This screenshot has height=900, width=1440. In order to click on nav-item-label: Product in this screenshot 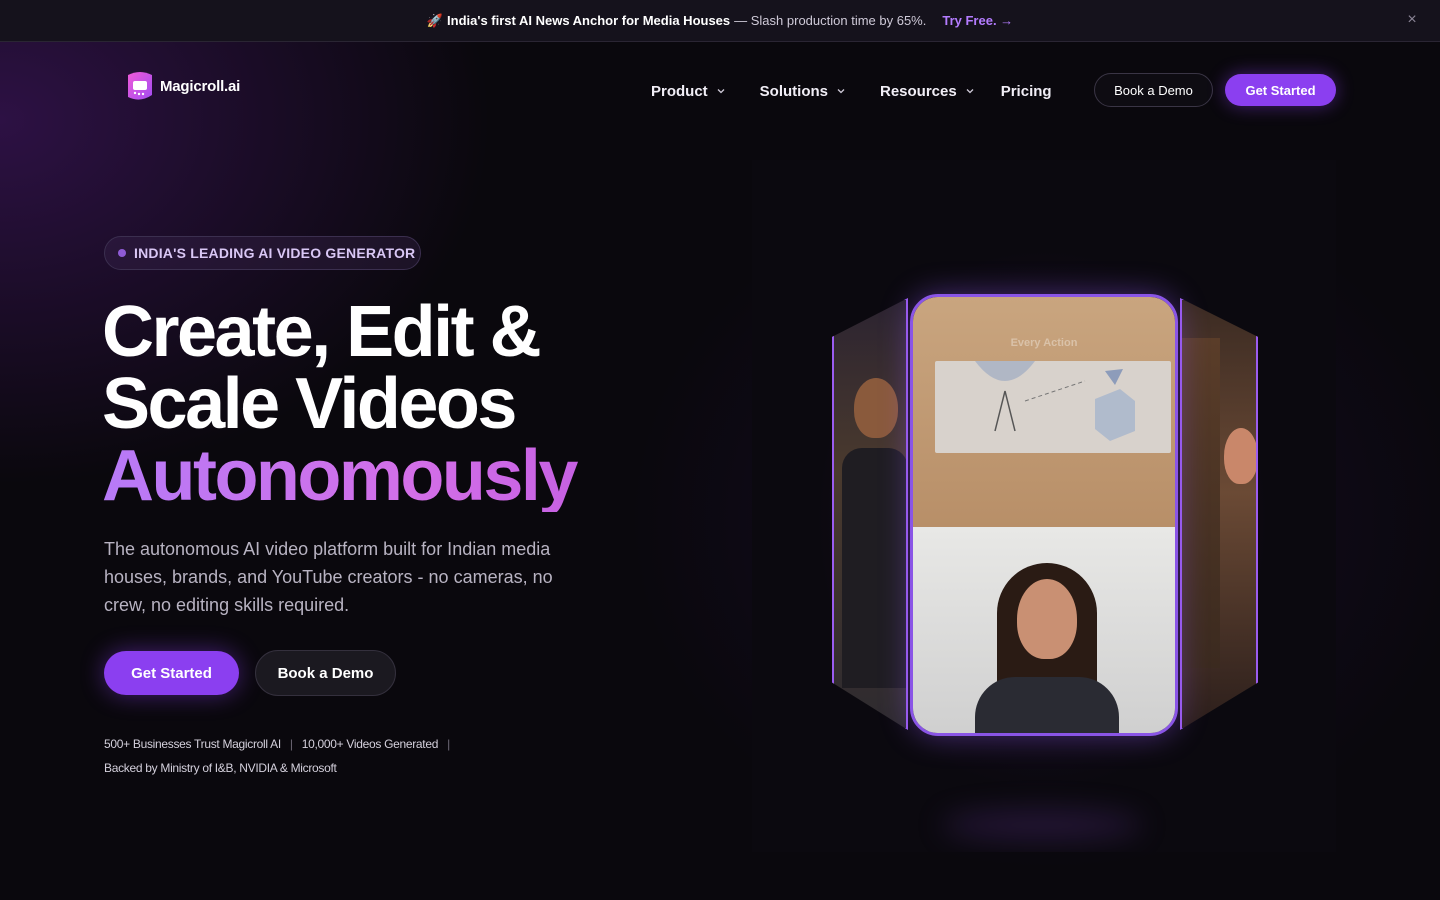, I will do `click(679, 91)`.